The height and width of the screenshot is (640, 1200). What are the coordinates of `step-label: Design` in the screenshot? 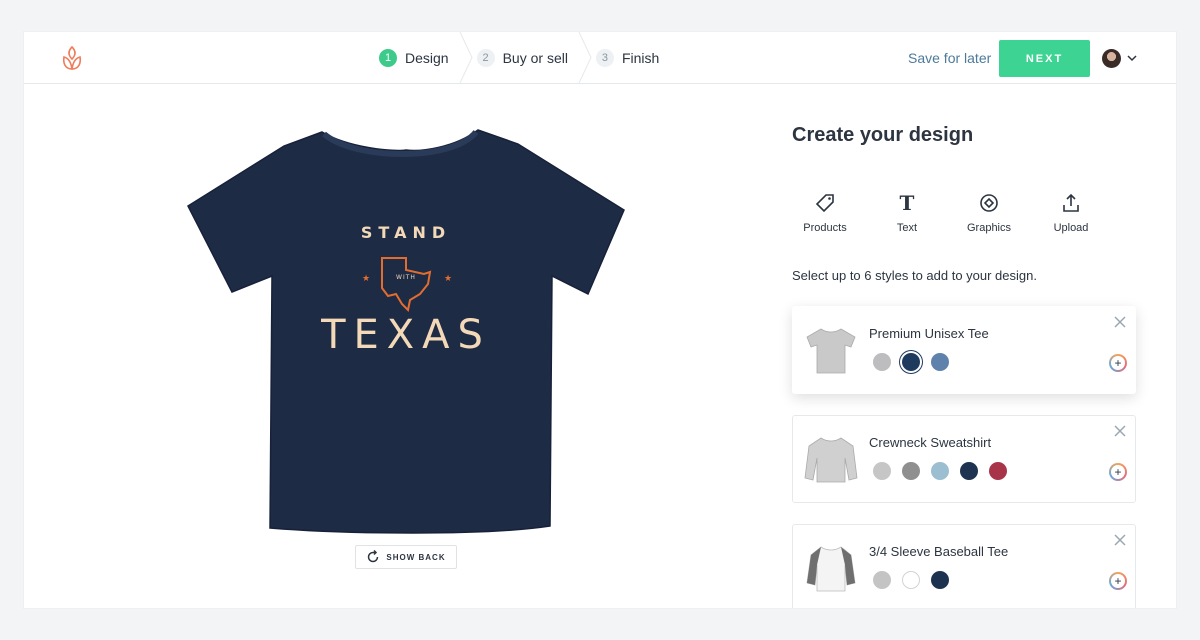 It's located at (427, 57).